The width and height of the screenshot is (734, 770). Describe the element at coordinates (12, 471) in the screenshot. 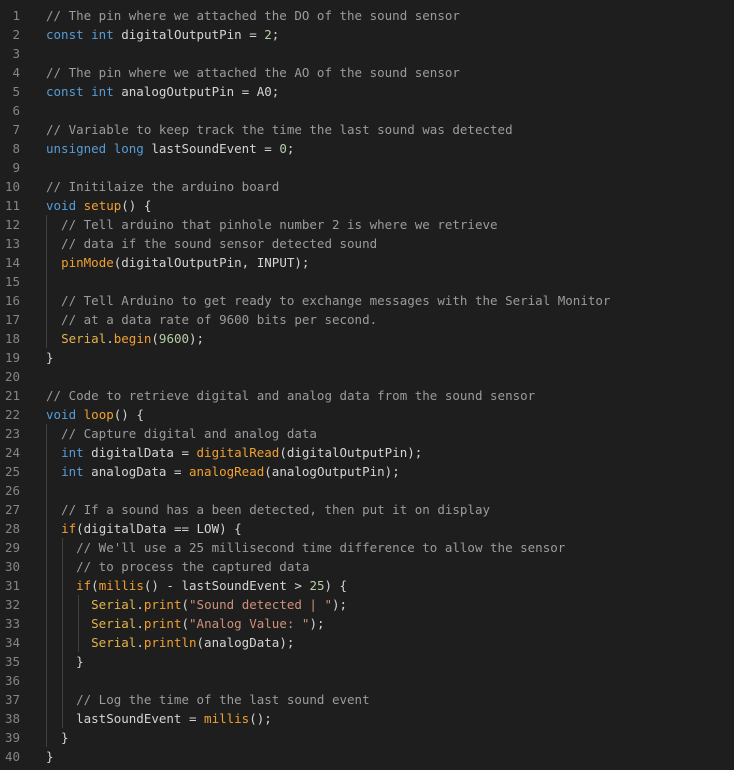

I see `line-number: 25` at that location.